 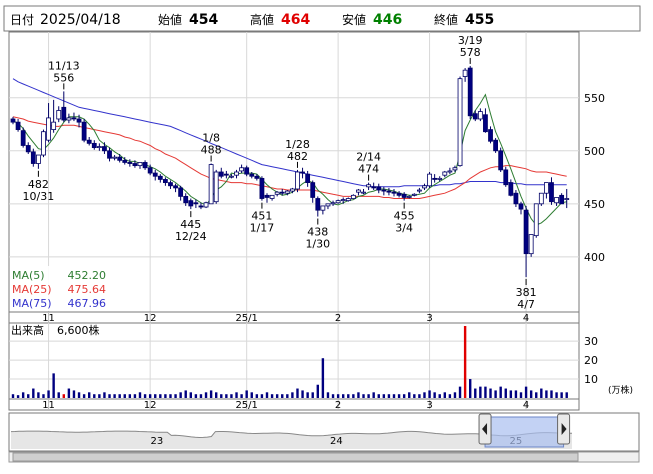 I want to click on navigator-scrollbar-thumb, so click(x=295, y=457).